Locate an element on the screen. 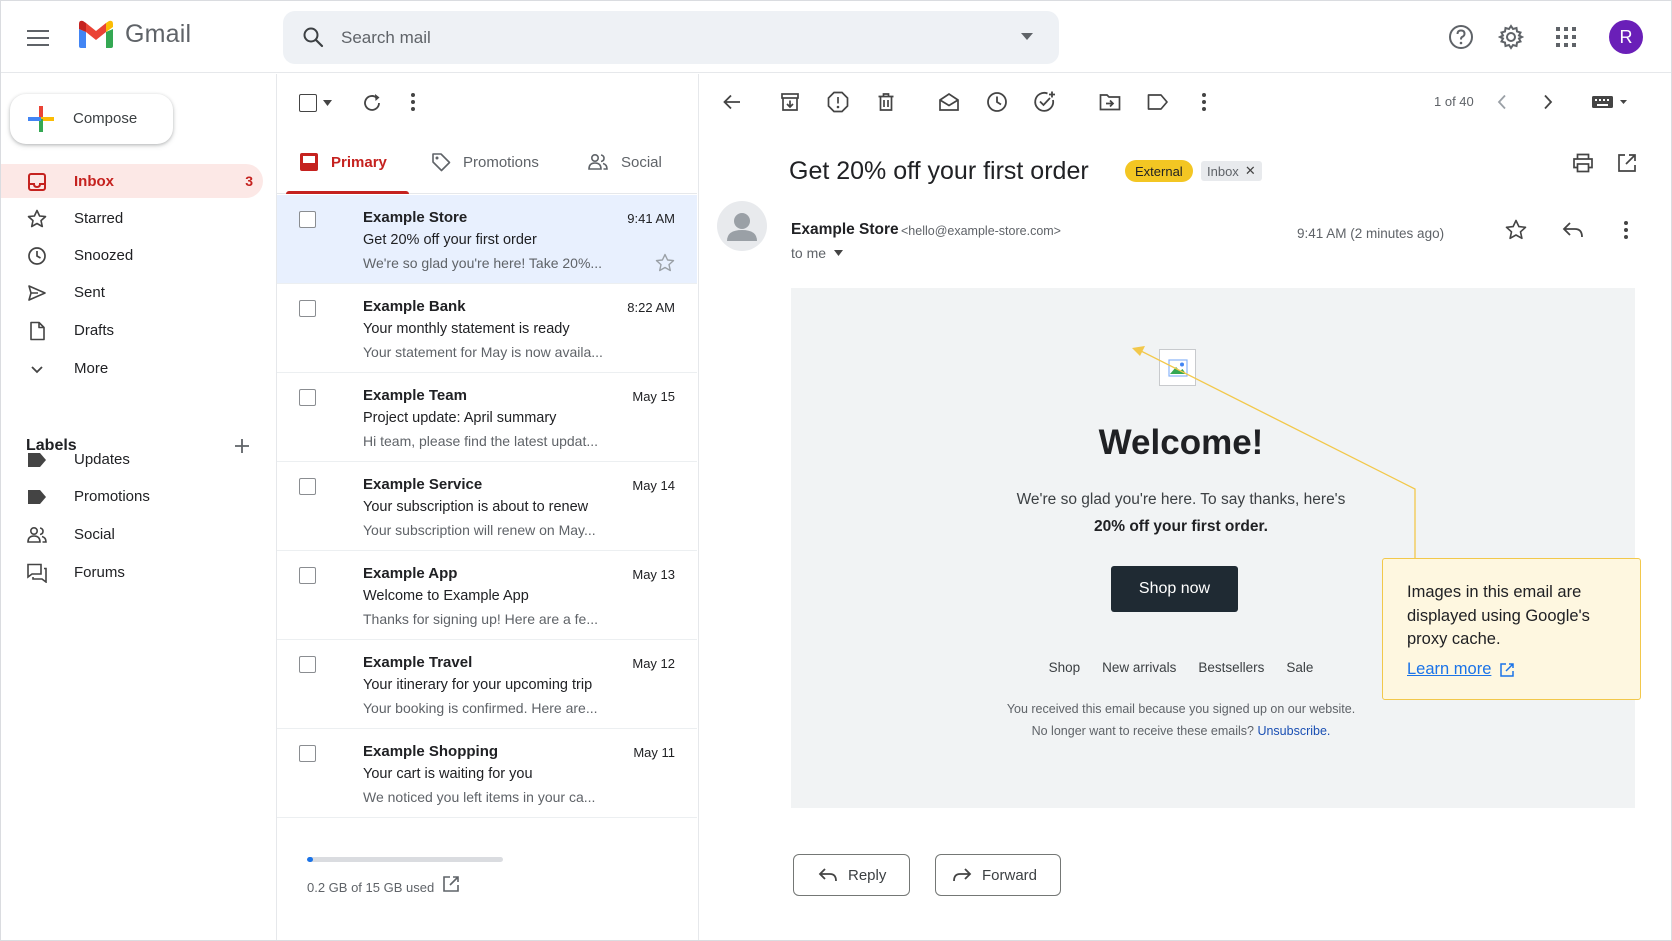 The width and height of the screenshot is (1672, 941). print-icon is located at coordinates (1583, 163).